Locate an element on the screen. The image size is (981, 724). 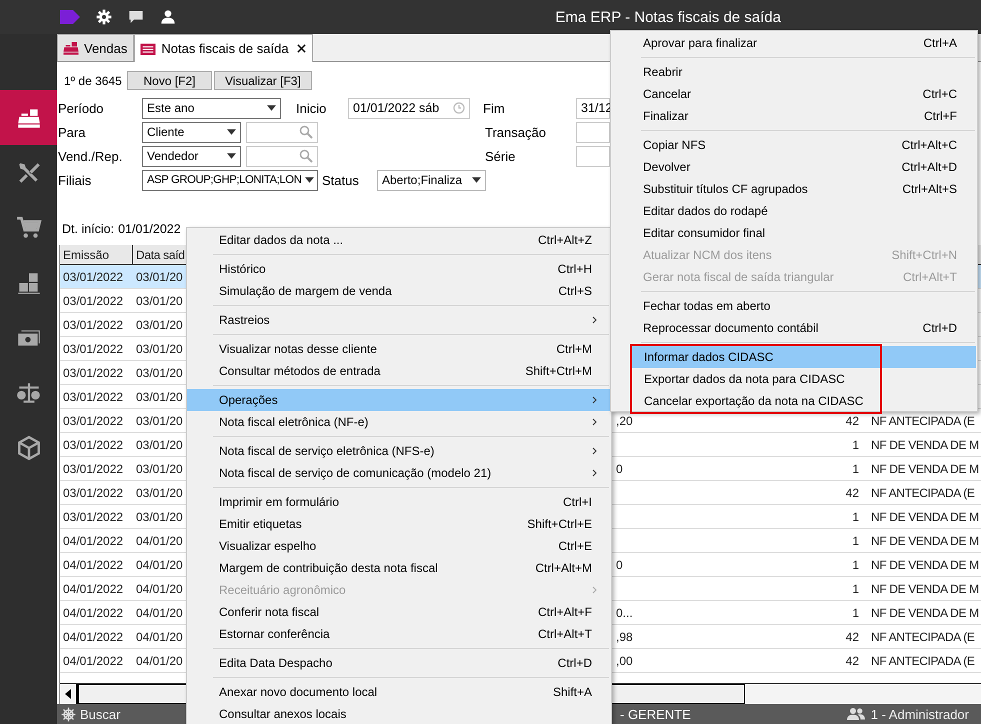
shortcut-text: Ctrl+I is located at coordinates (577, 502).